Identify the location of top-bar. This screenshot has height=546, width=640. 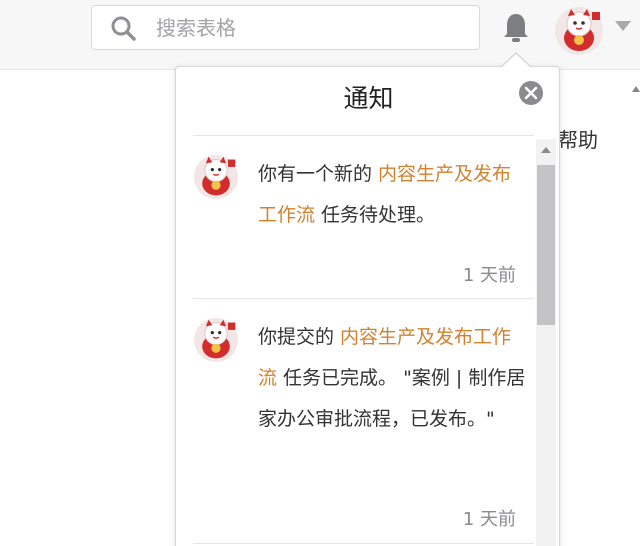
(320, 35).